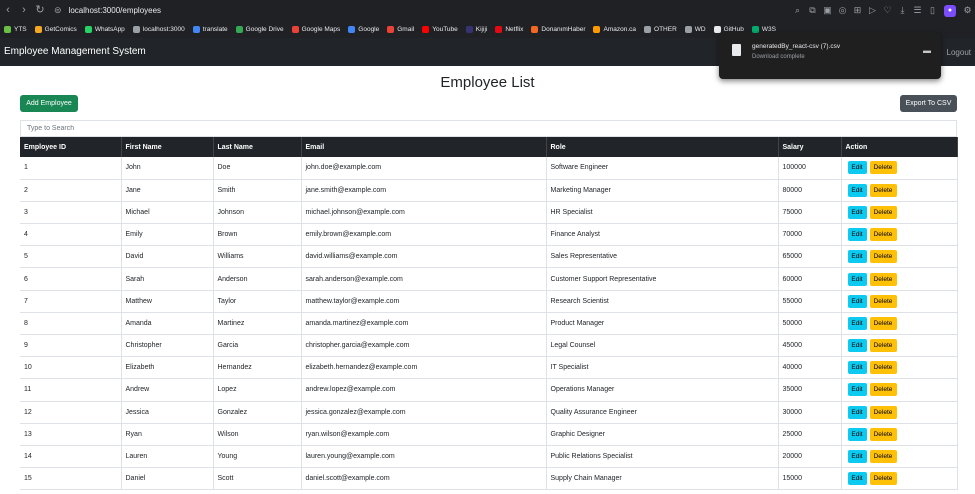  What do you see at coordinates (810, 147) in the screenshot?
I see `header-salary: Salary` at bounding box center [810, 147].